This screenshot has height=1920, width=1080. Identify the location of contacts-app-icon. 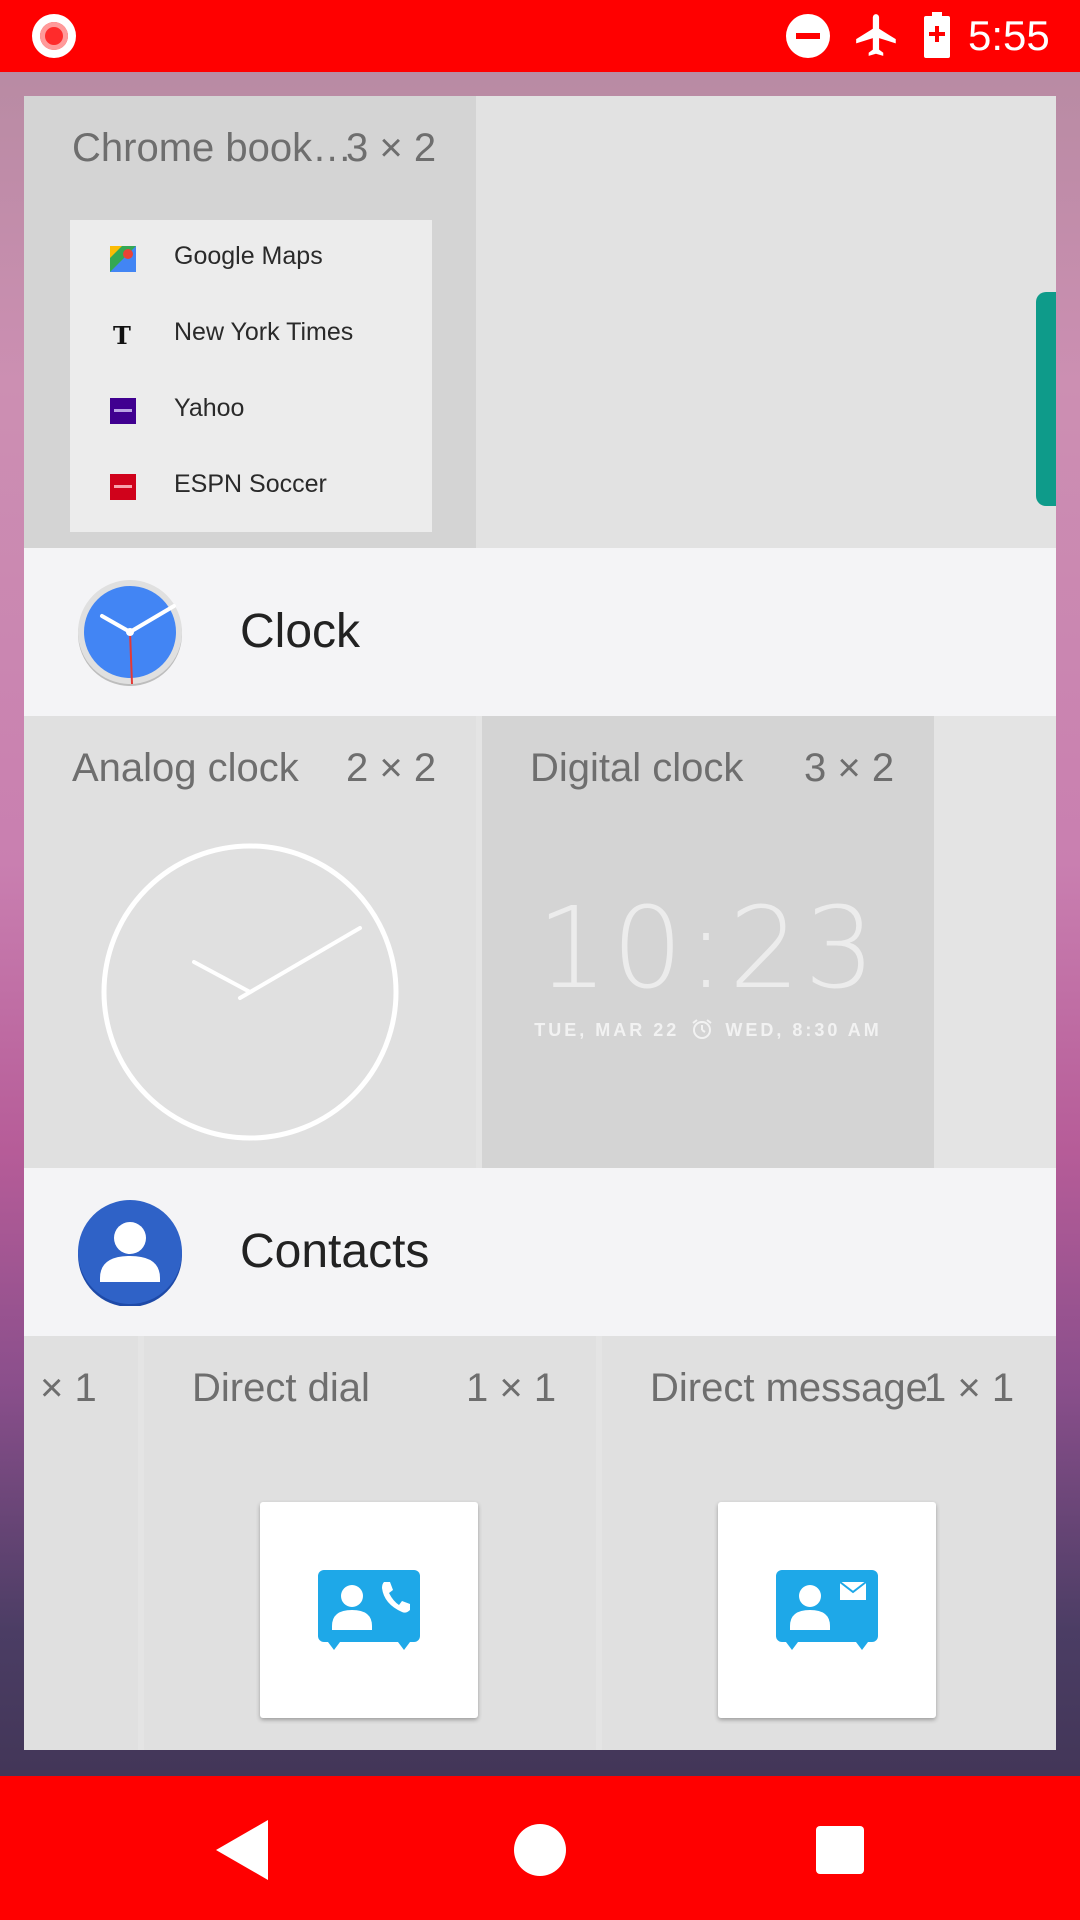
(130, 1253).